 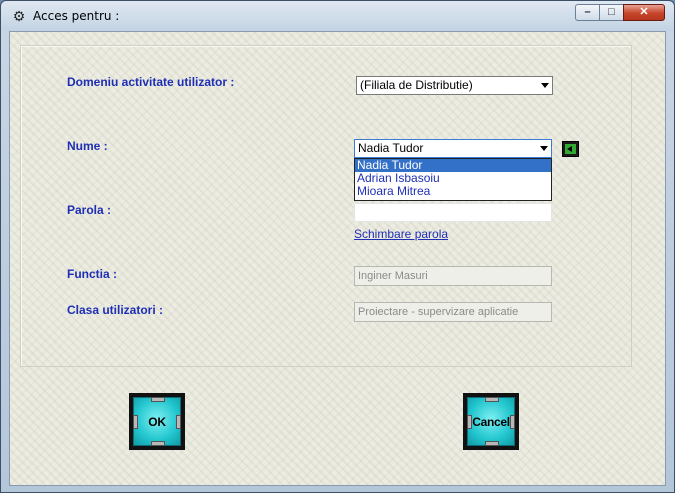 I want to click on functia-field: Inginer Masuri, so click(x=453, y=276).